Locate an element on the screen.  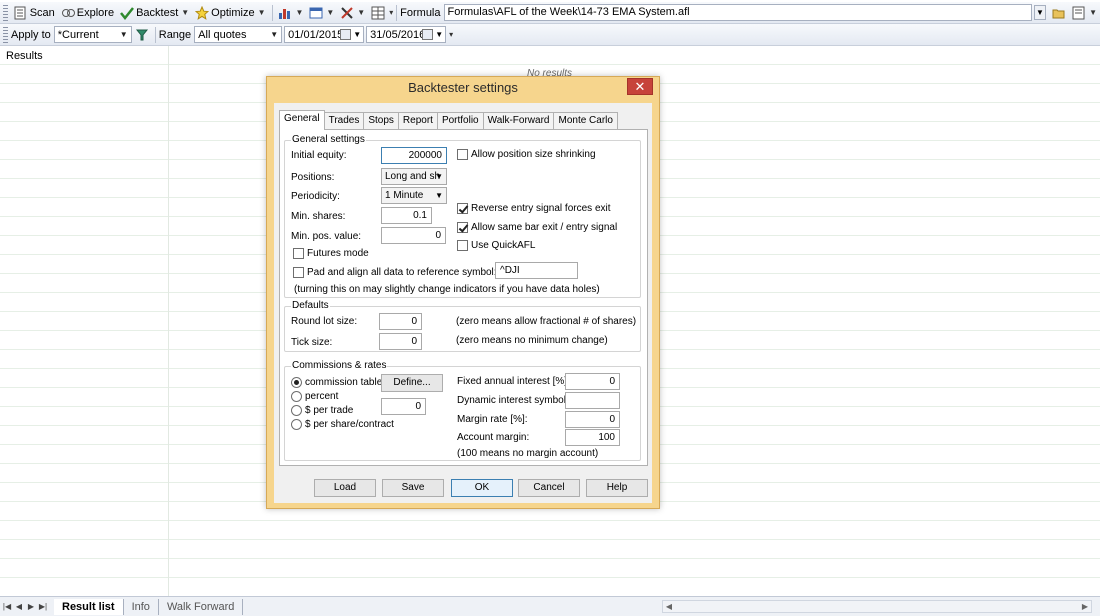
use-quickafl-checkbox: Use QuickAFL is located at coordinates (496, 245).